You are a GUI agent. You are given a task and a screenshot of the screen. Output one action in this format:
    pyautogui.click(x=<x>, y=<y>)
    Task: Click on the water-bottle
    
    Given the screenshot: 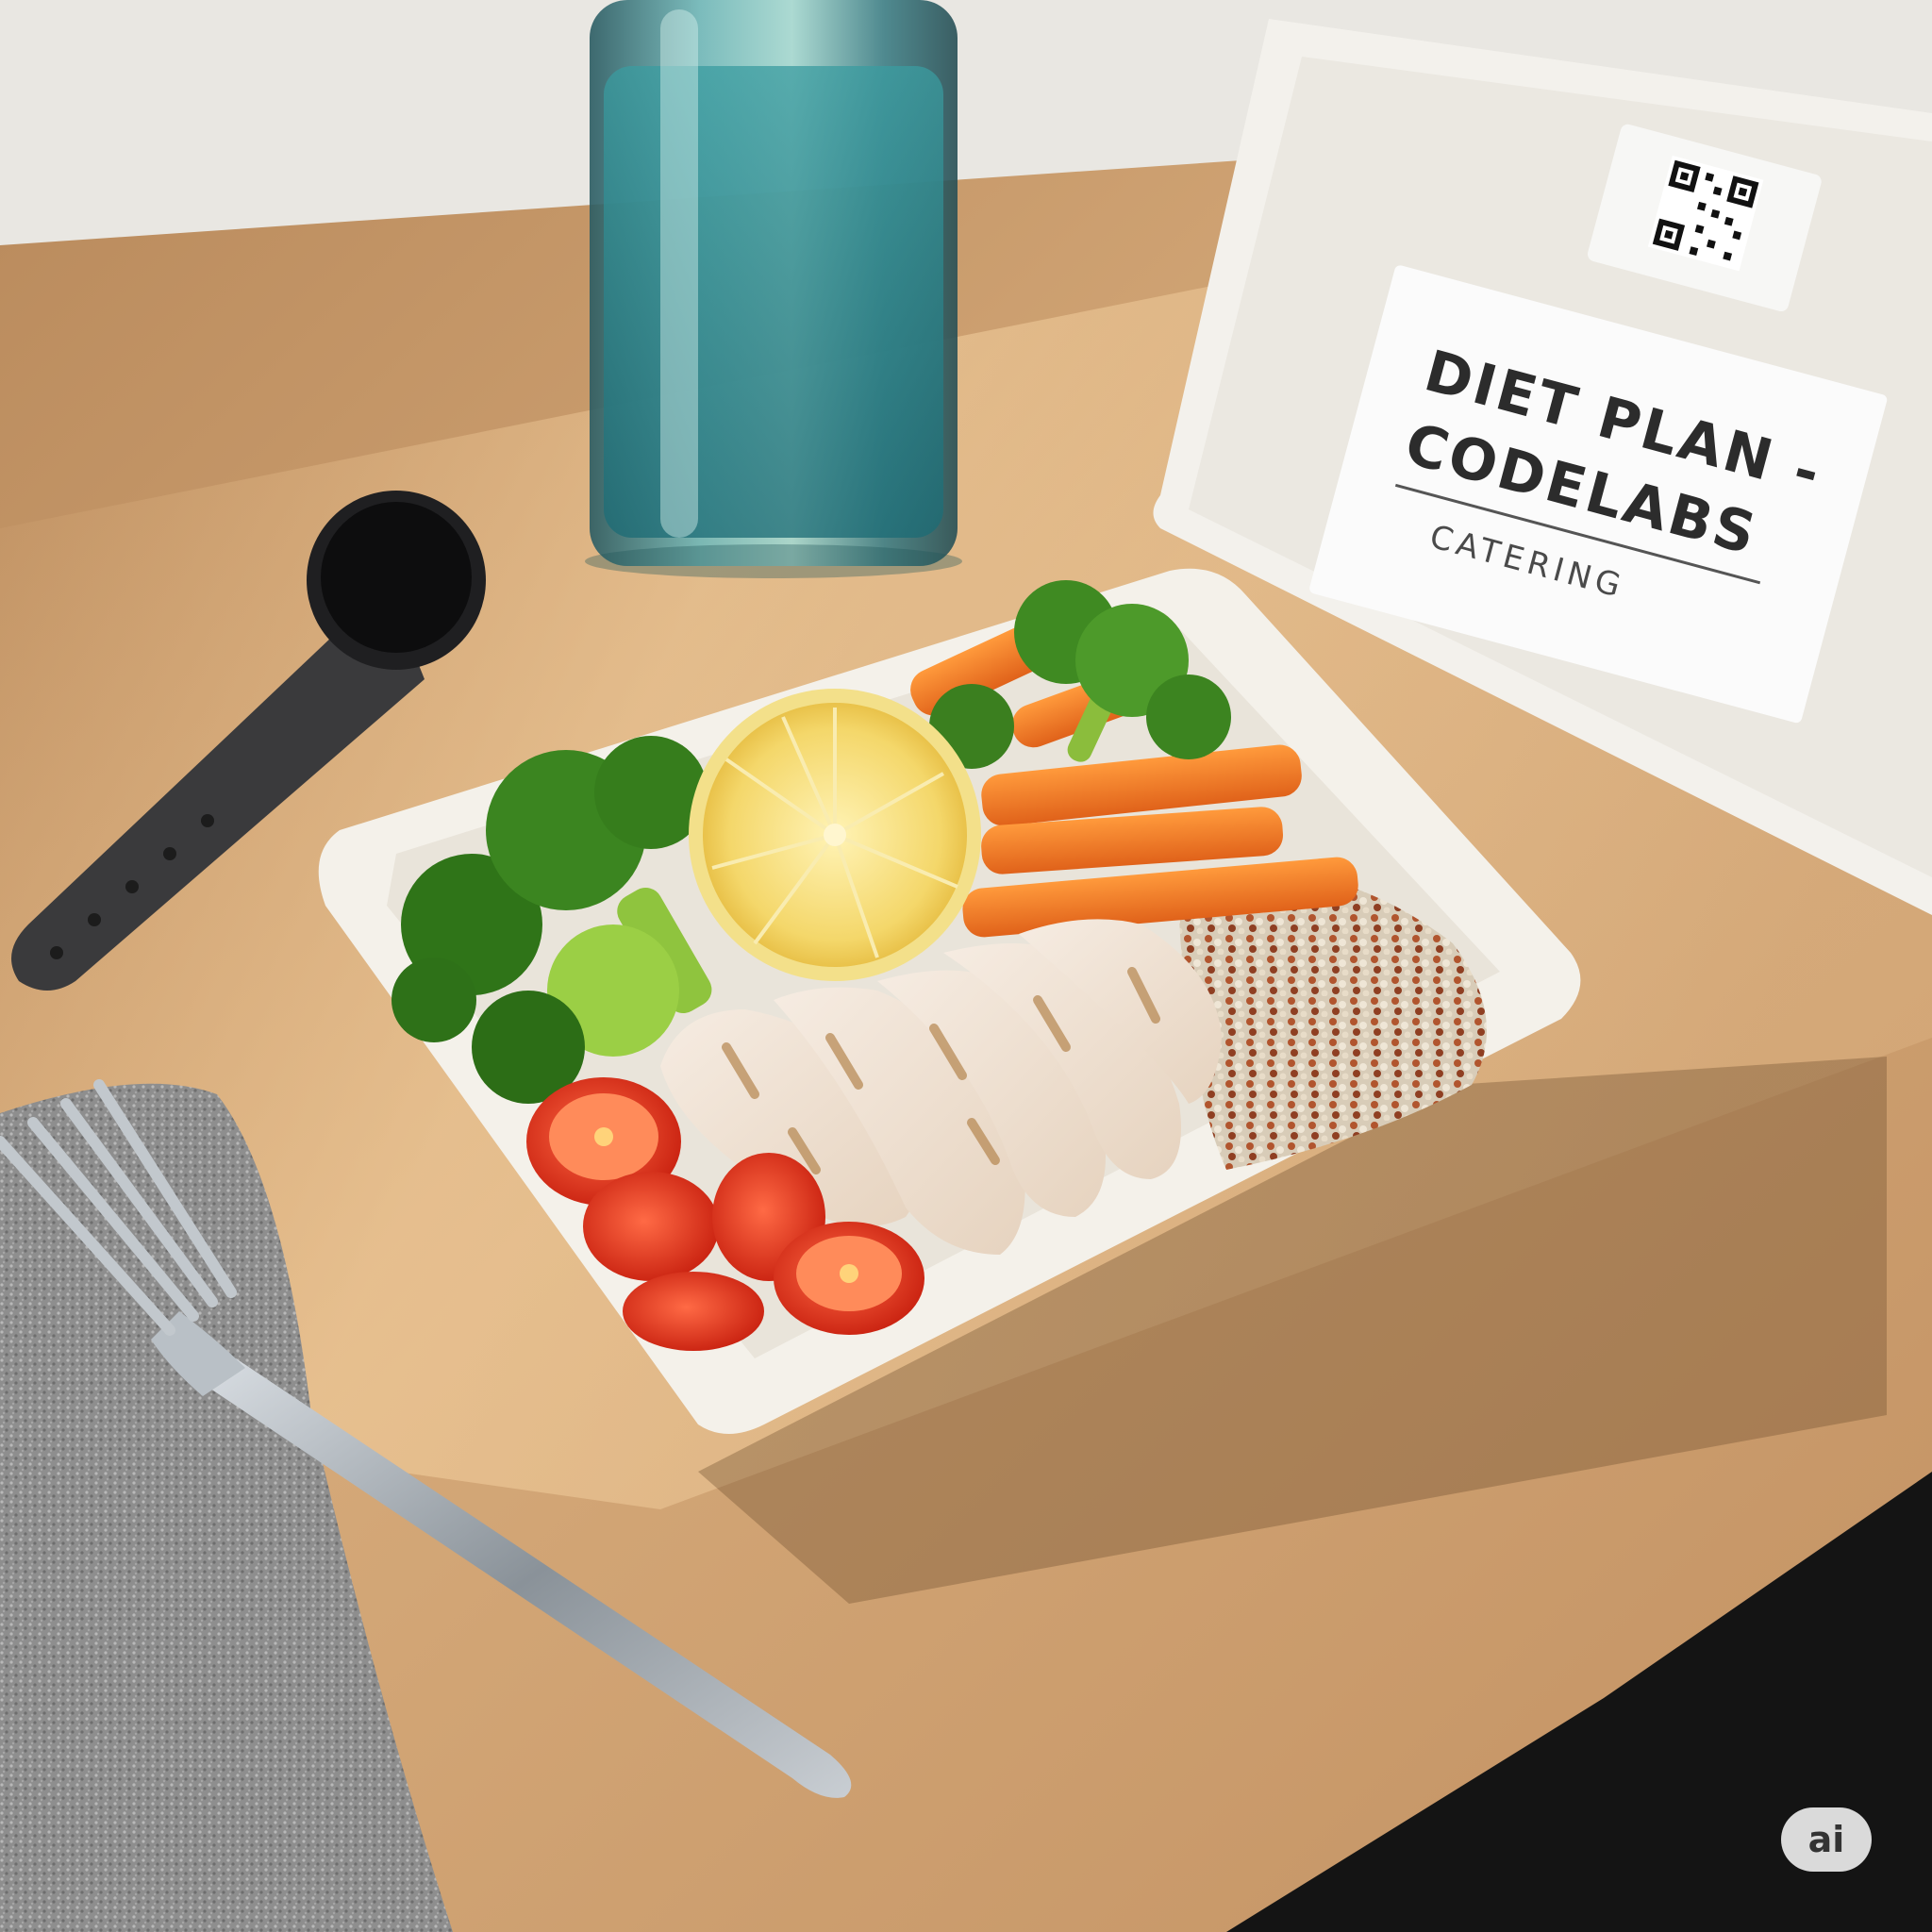 What is the action you would take?
    pyautogui.click(x=773, y=289)
    